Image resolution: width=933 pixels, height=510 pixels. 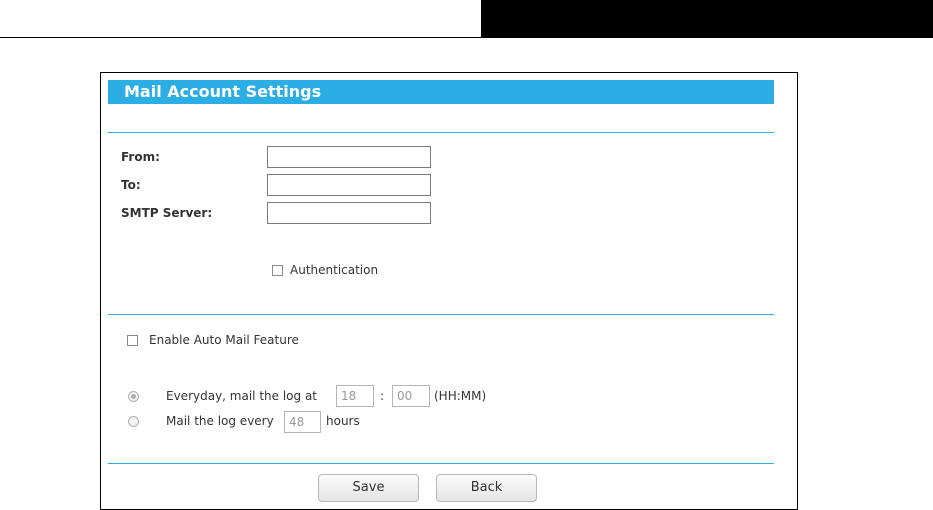 I want to click on interval-radio, so click(x=133, y=421).